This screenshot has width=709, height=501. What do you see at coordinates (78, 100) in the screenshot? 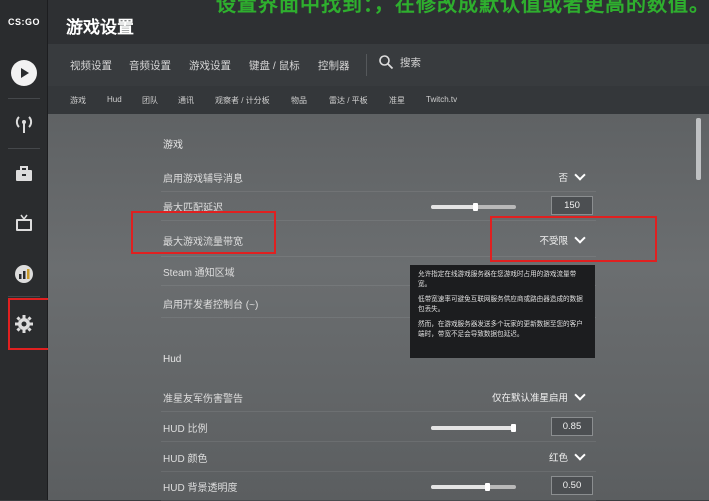
I see `subtab-game: 游戏` at bounding box center [78, 100].